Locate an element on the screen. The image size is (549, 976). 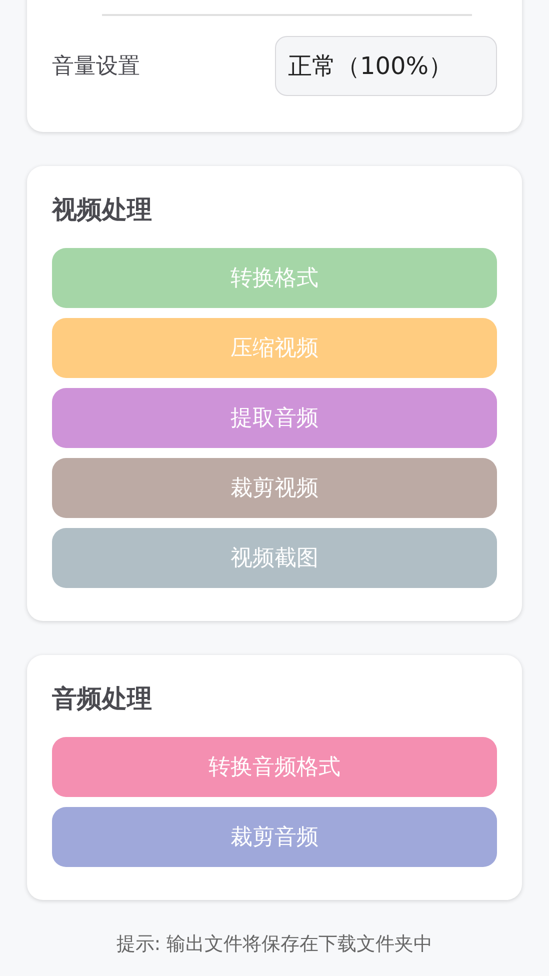
action-button: 压缩视频 is located at coordinates (274, 348).